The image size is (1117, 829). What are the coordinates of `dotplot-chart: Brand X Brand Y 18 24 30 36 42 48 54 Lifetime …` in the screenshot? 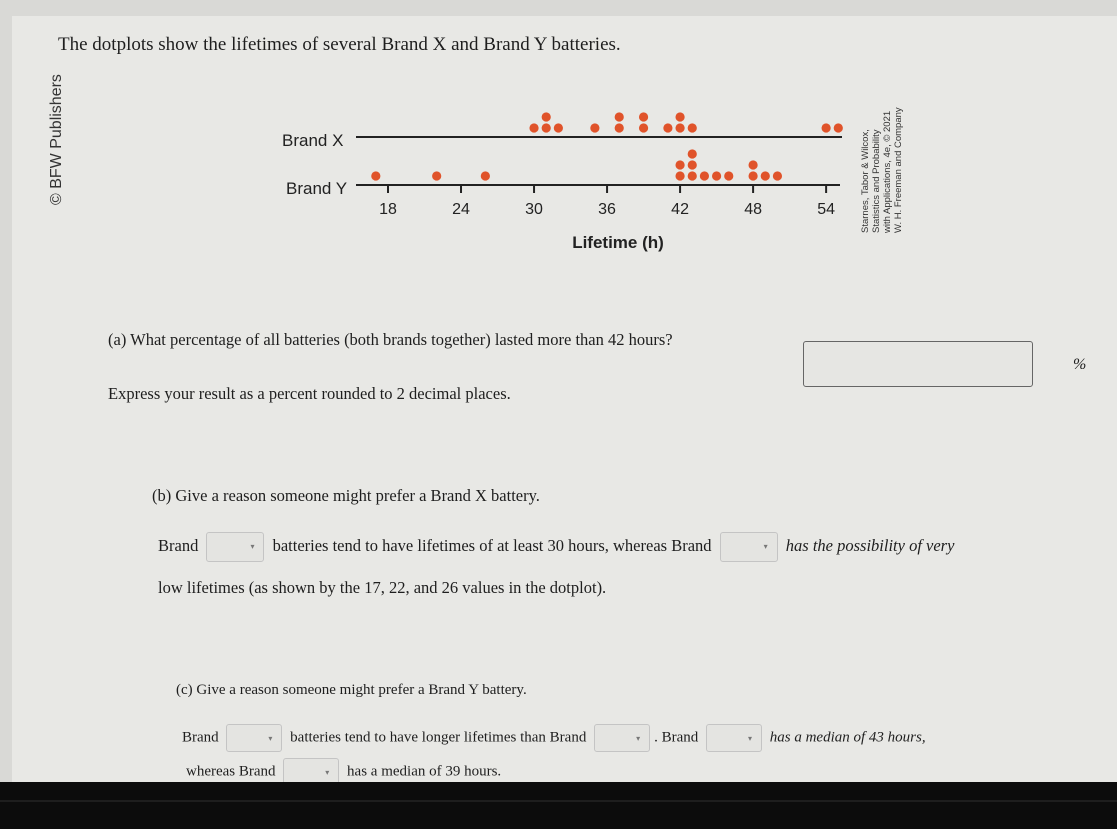 It's located at (562, 182).